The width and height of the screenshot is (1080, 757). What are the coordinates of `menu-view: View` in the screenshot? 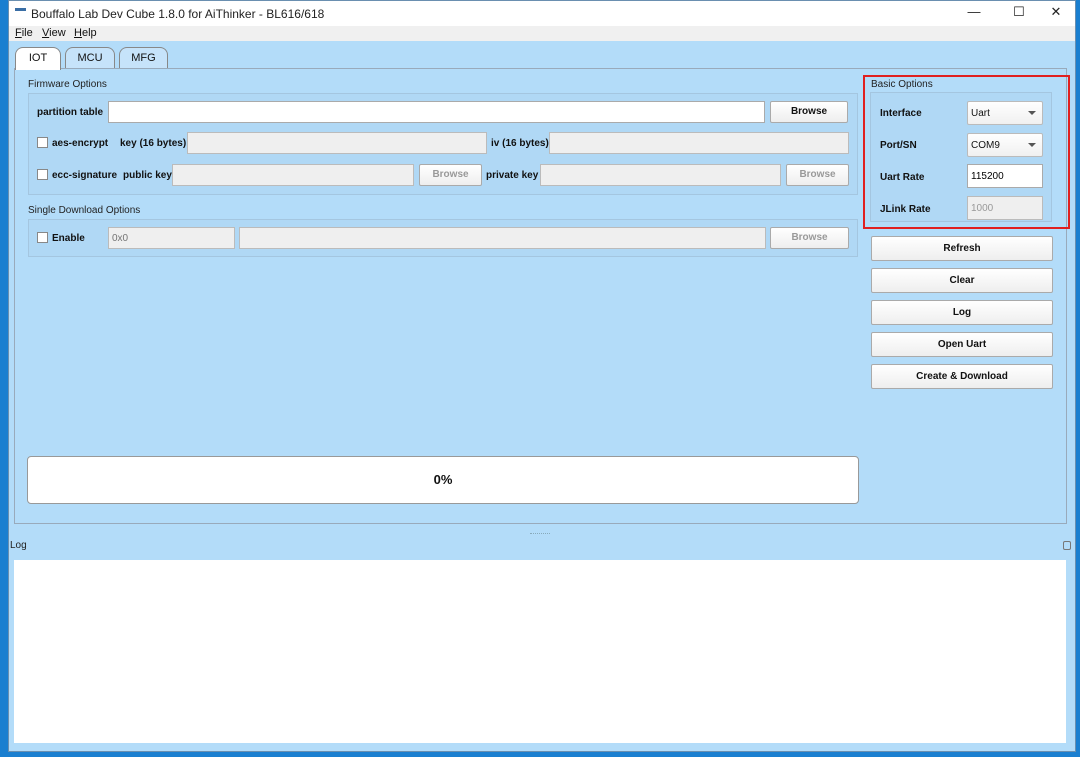 It's located at (54, 33).